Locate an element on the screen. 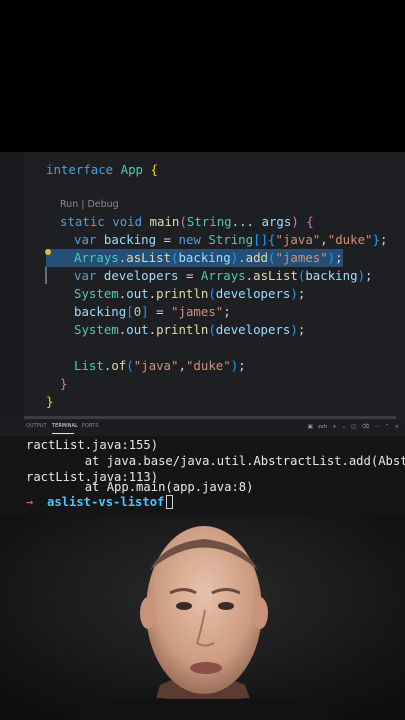 This screenshot has height=720, width=405. code-line-9: List.of("java","duke"); is located at coordinates (160, 365).